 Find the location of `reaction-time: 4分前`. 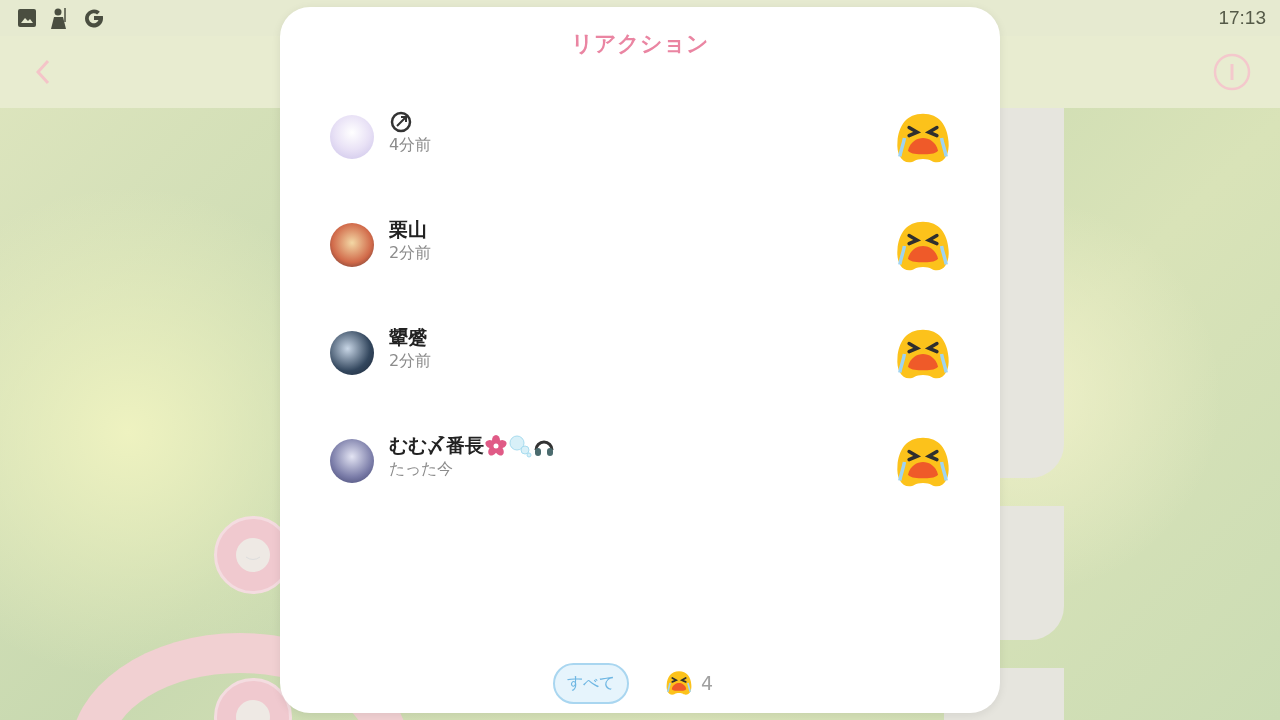

reaction-time: 4分前 is located at coordinates (411, 145).